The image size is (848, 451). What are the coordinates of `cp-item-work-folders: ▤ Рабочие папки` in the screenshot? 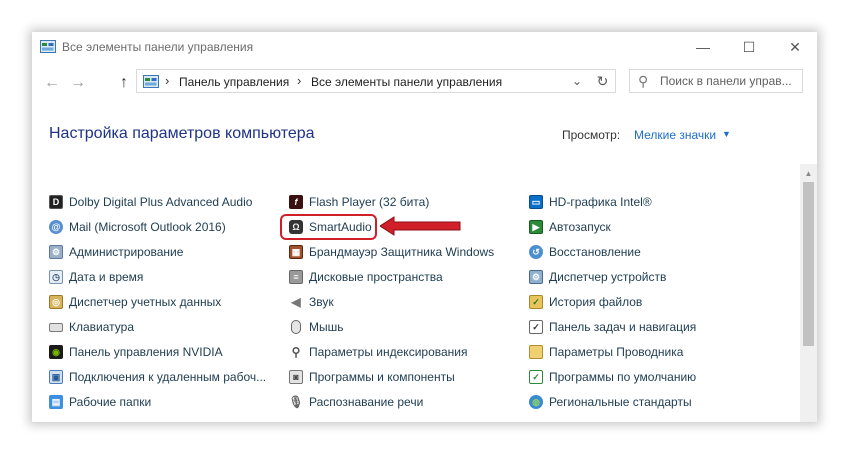 It's located at (100, 402).